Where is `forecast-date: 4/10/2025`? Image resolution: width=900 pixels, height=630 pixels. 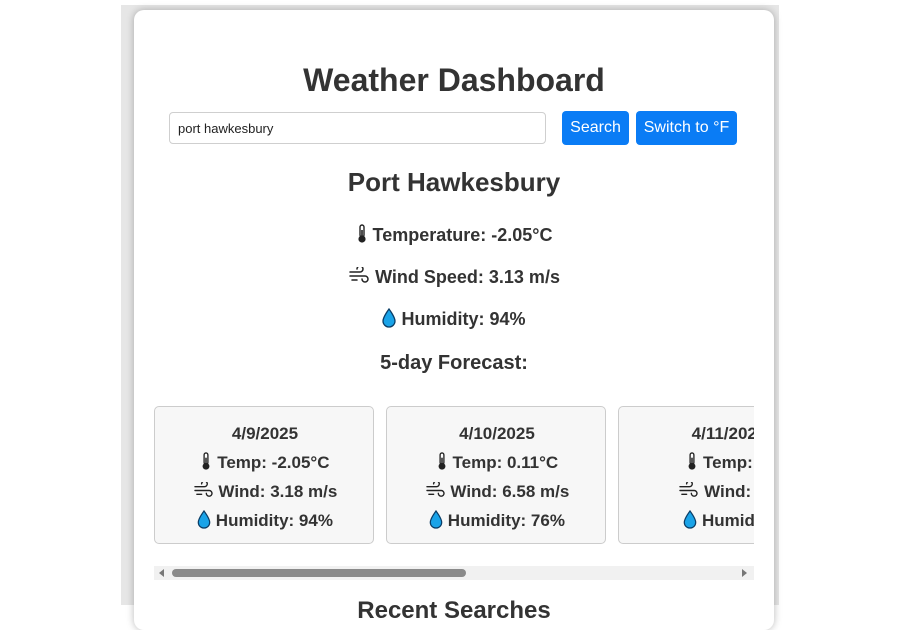
forecast-date: 4/10/2025 is located at coordinates (497, 433).